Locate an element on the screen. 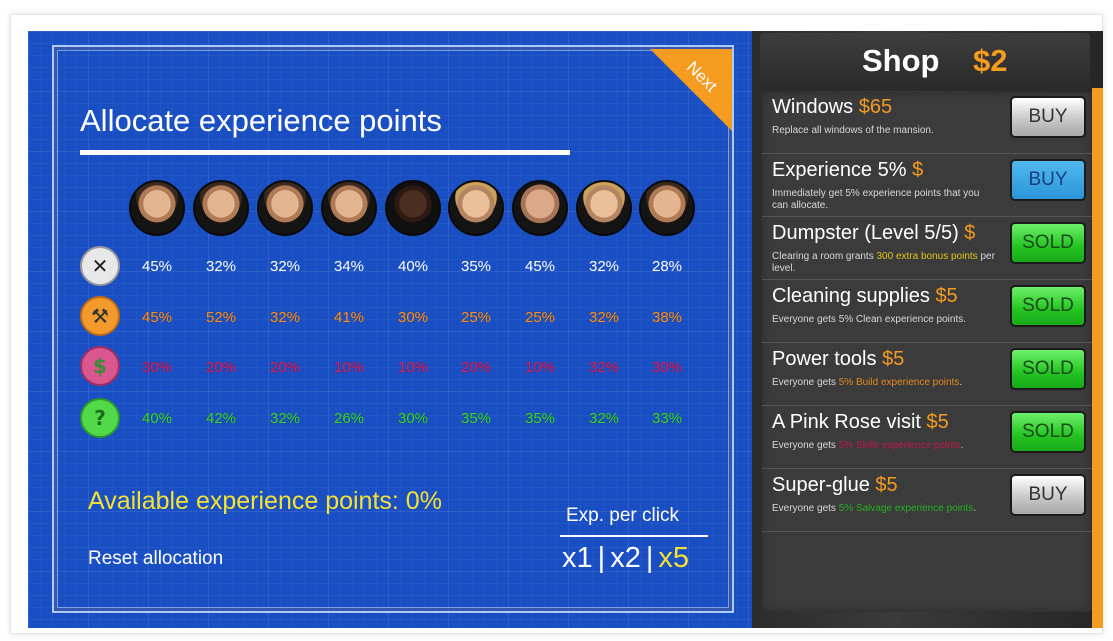 The height and width of the screenshot is (641, 1113). page-title: Allocate experience points is located at coordinates (261, 120).